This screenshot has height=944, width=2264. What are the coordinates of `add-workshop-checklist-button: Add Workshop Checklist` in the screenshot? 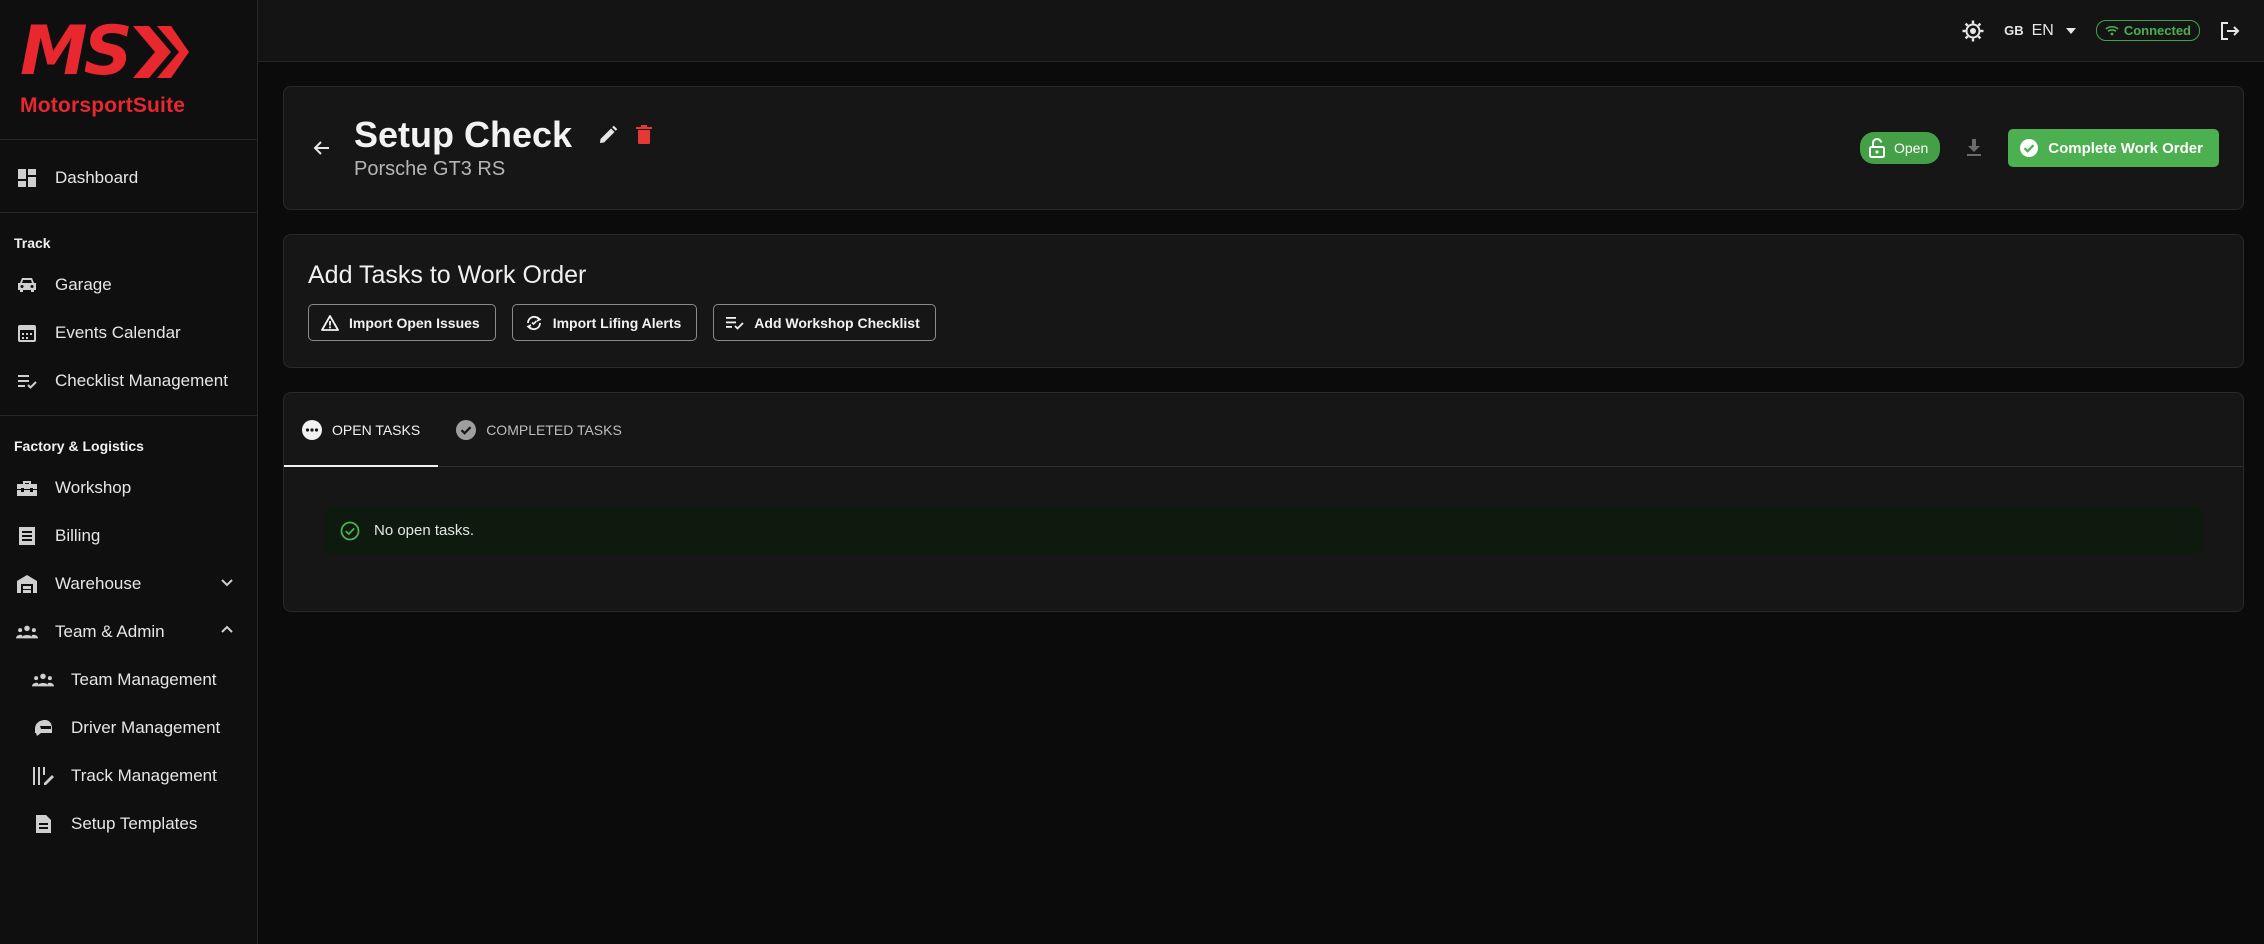 It's located at (824, 322).